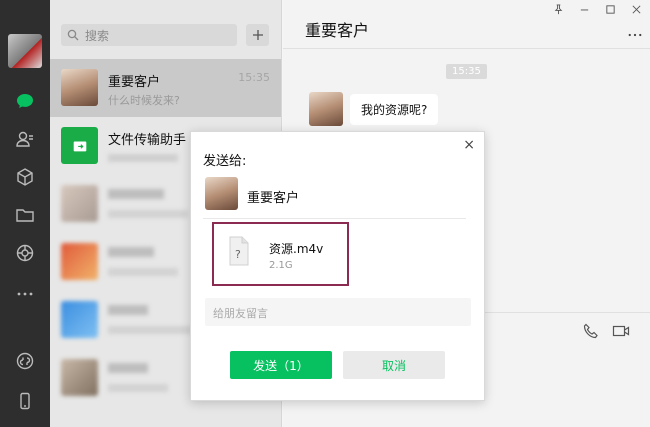  I want to click on video-call-icon, so click(621, 331).